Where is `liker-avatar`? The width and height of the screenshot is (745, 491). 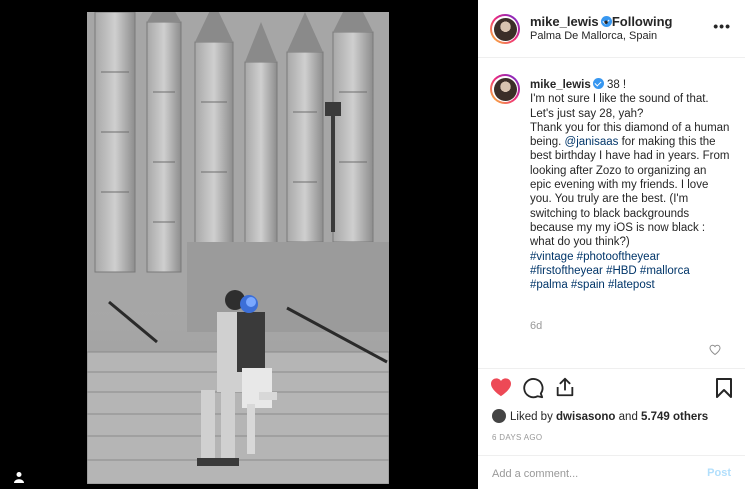
liker-avatar is located at coordinates (499, 416).